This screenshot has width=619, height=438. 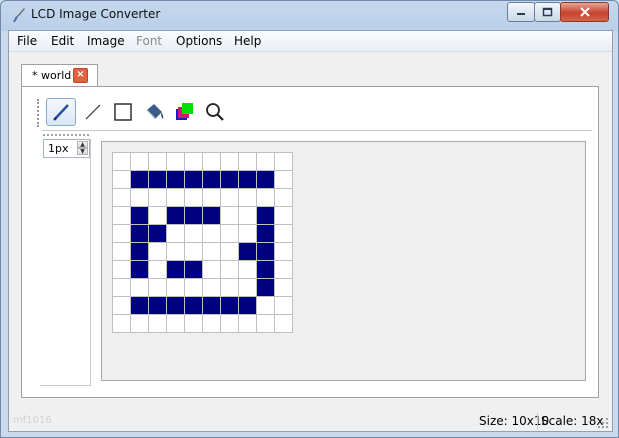 What do you see at coordinates (82, 151) in the screenshot?
I see `spin-down-icon: ▼` at bounding box center [82, 151].